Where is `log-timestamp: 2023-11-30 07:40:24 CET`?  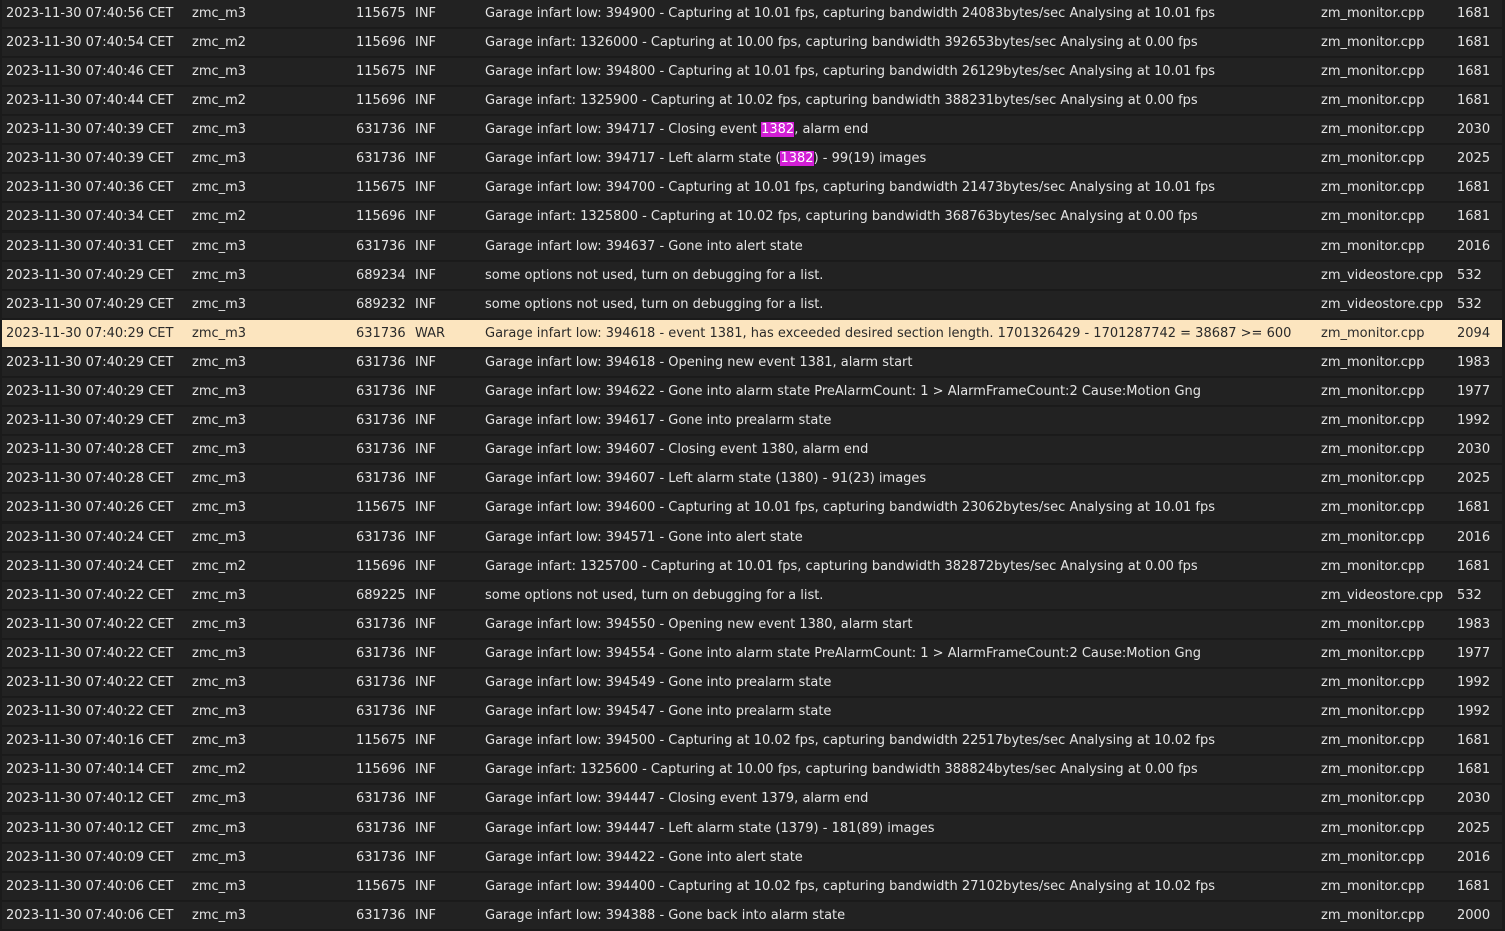 log-timestamp: 2023-11-30 07:40:24 CET is located at coordinates (90, 566).